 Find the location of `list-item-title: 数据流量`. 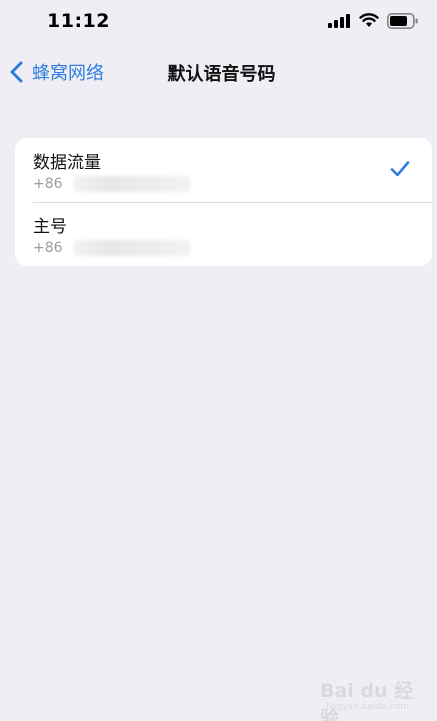

list-item-title: 数据流量 is located at coordinates (67, 163).